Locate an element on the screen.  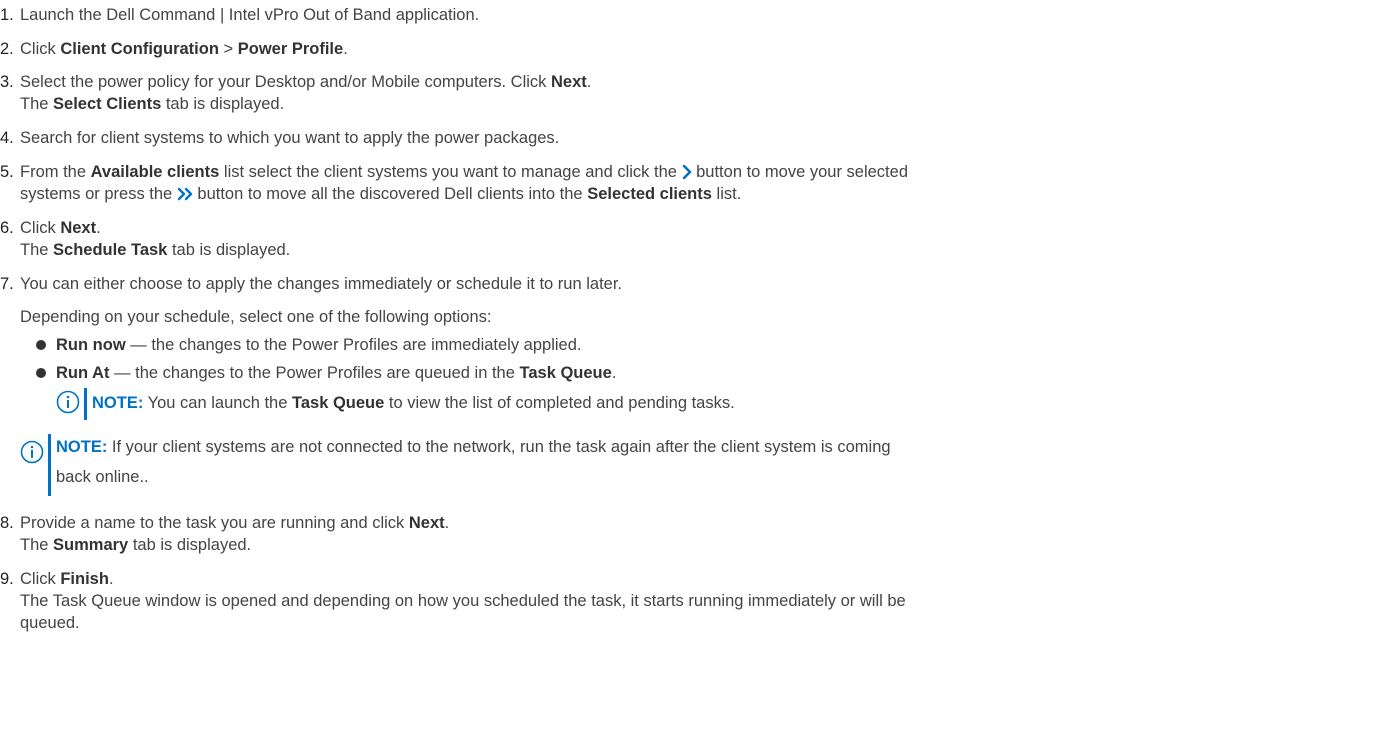
text-run: list. is located at coordinates (726, 194).